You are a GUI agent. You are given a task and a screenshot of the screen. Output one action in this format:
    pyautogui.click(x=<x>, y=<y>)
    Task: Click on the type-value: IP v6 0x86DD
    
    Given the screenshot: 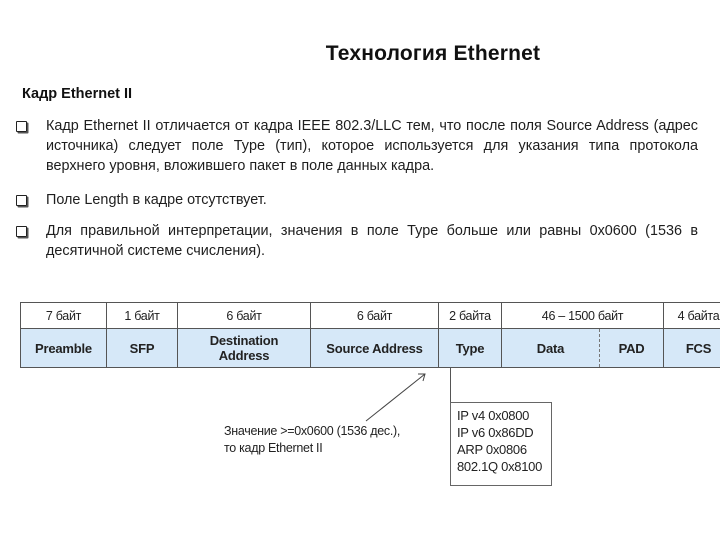 What is the action you would take?
    pyautogui.click(x=495, y=432)
    